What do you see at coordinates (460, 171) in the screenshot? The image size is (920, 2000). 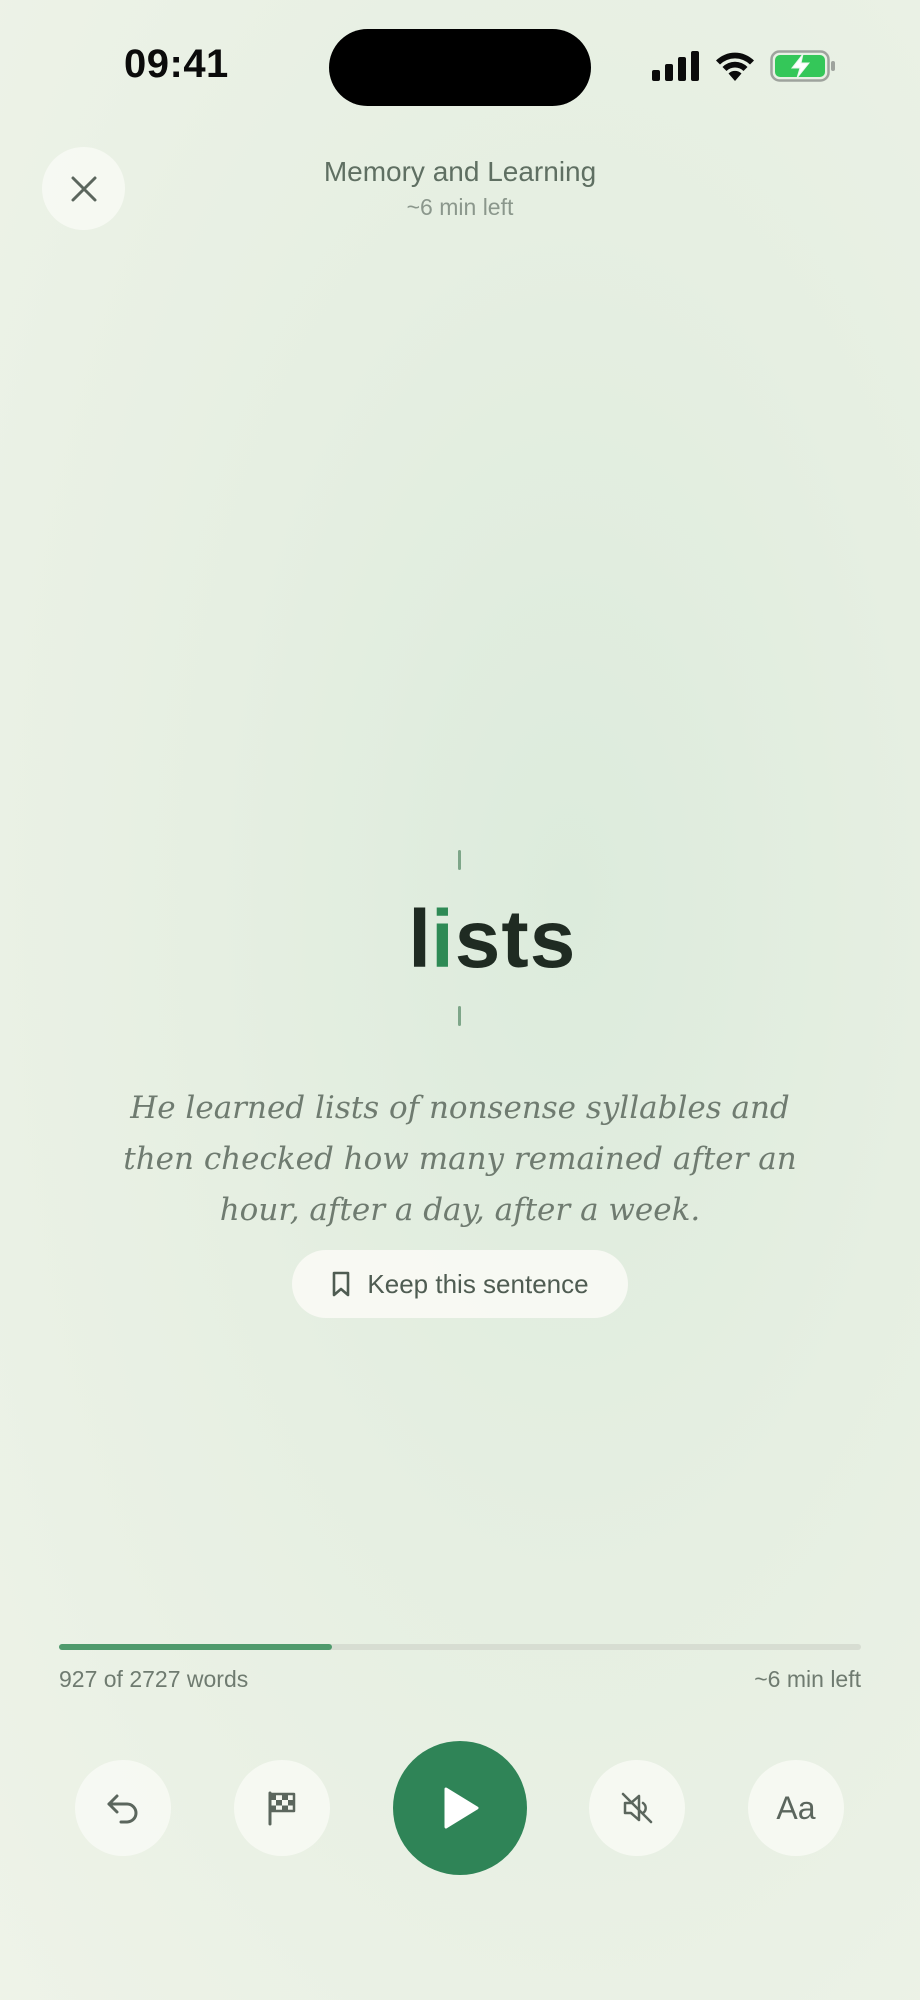 I see `book-title: Memory and Learning` at bounding box center [460, 171].